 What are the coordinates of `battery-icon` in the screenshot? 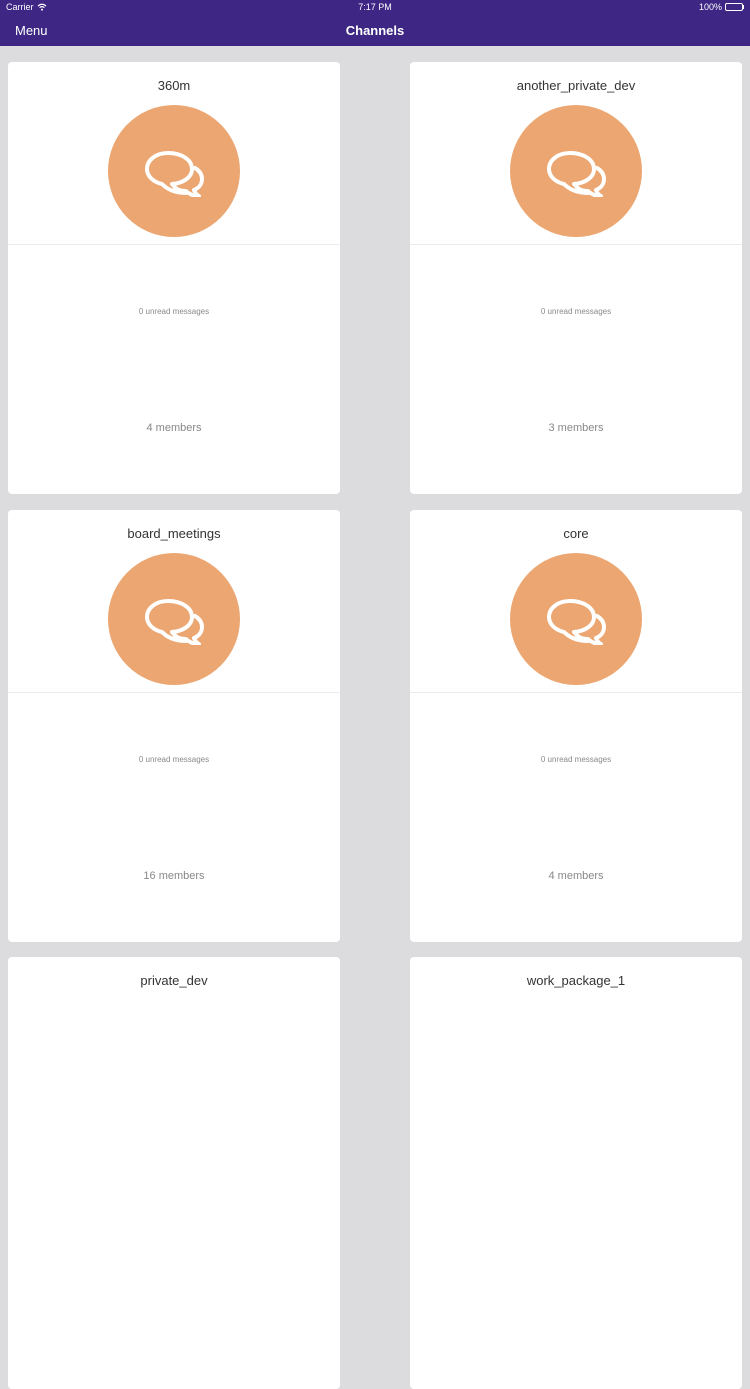 It's located at (734, 7).